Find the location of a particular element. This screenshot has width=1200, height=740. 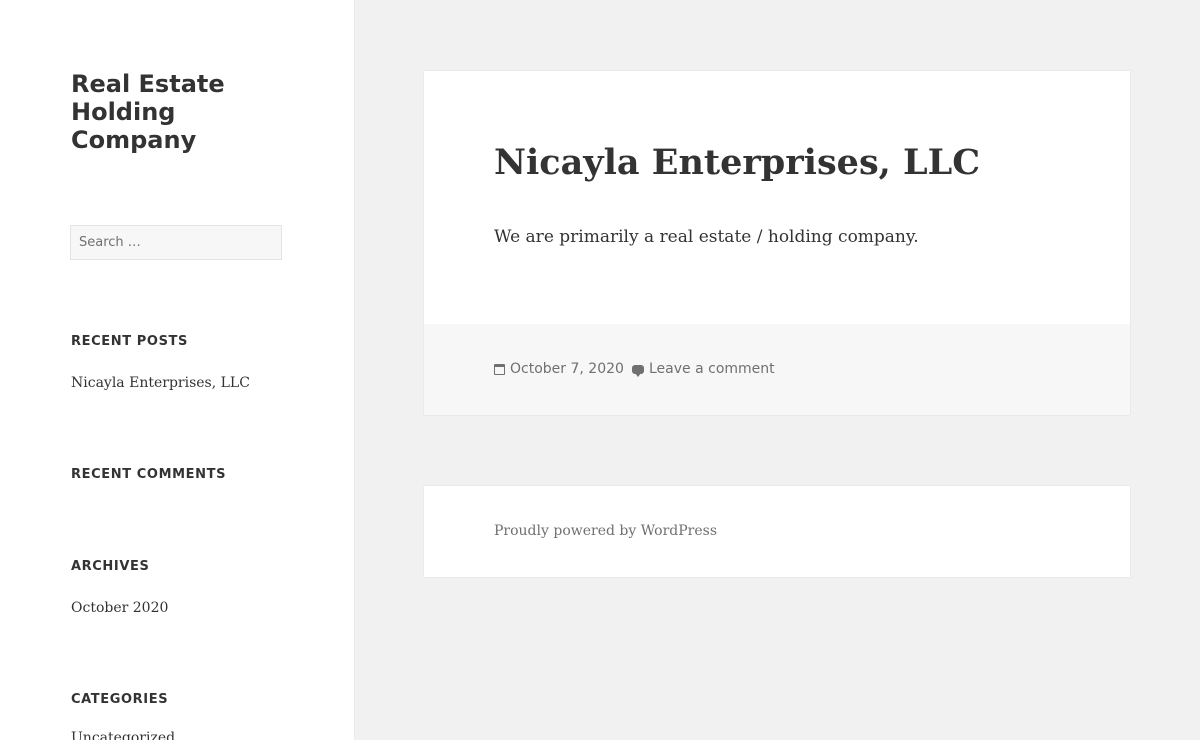

recent-comments-heading: Recent Comments is located at coordinates (149, 474).